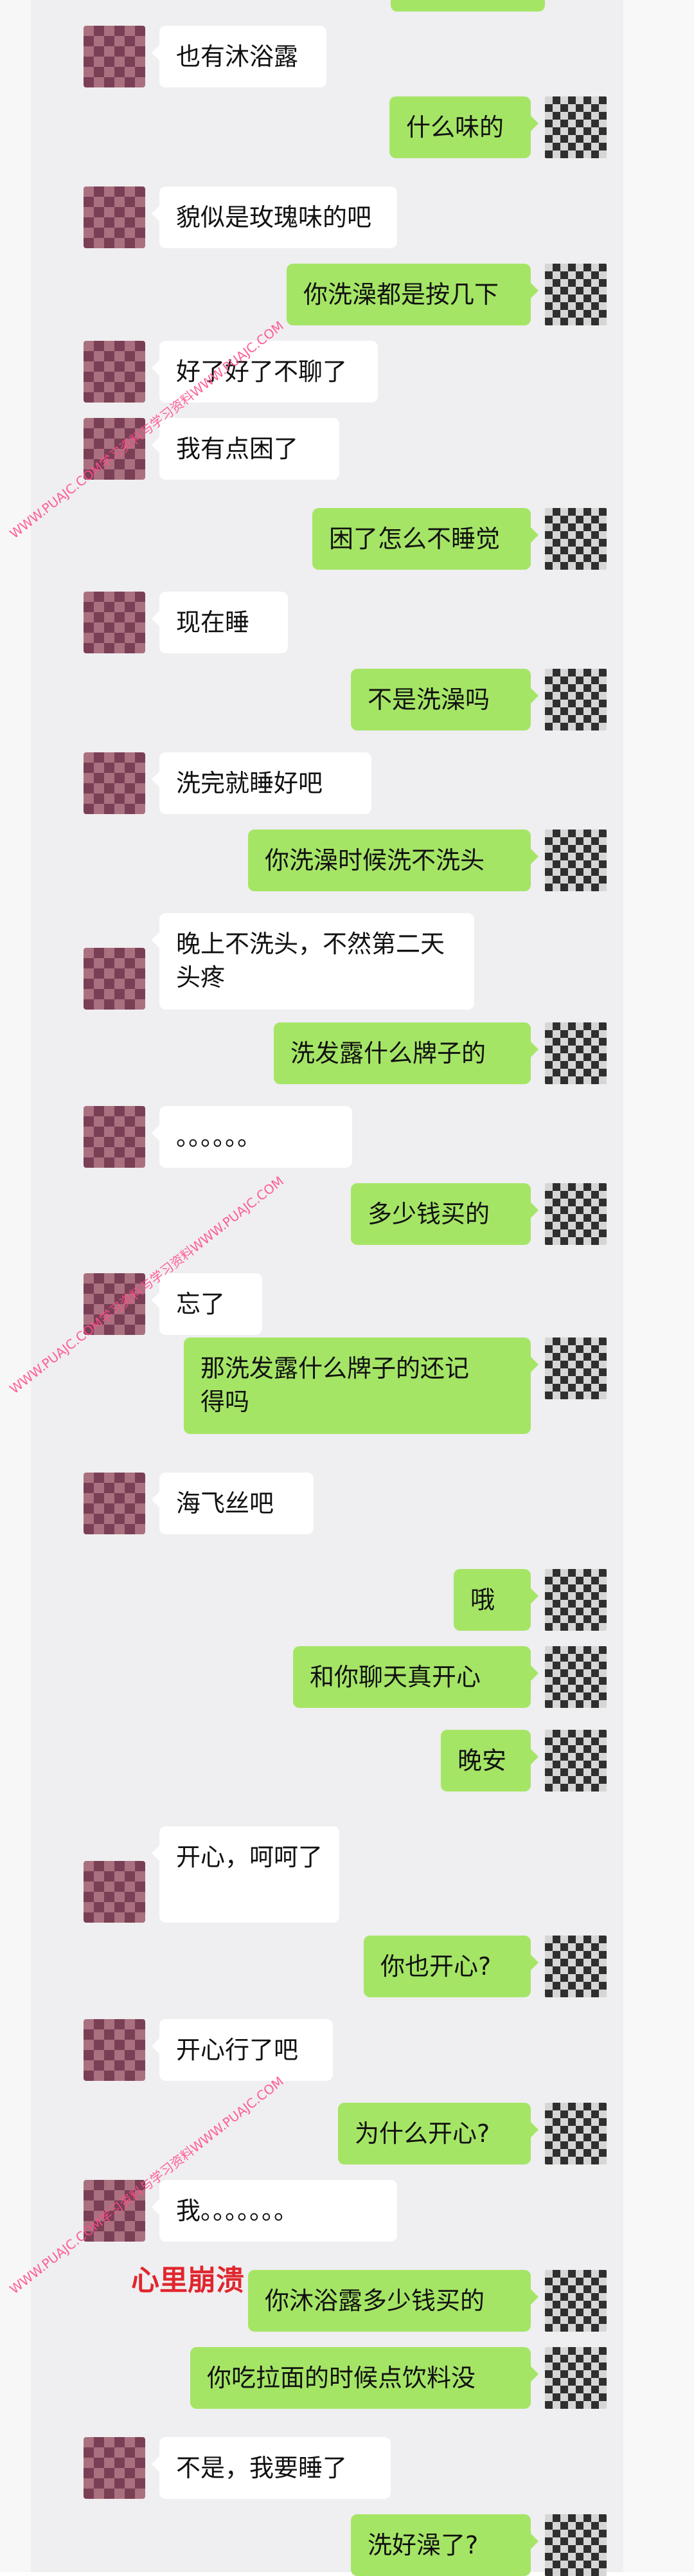  I want to click on outgoing-message-bubble: 哦, so click(496, 1600).